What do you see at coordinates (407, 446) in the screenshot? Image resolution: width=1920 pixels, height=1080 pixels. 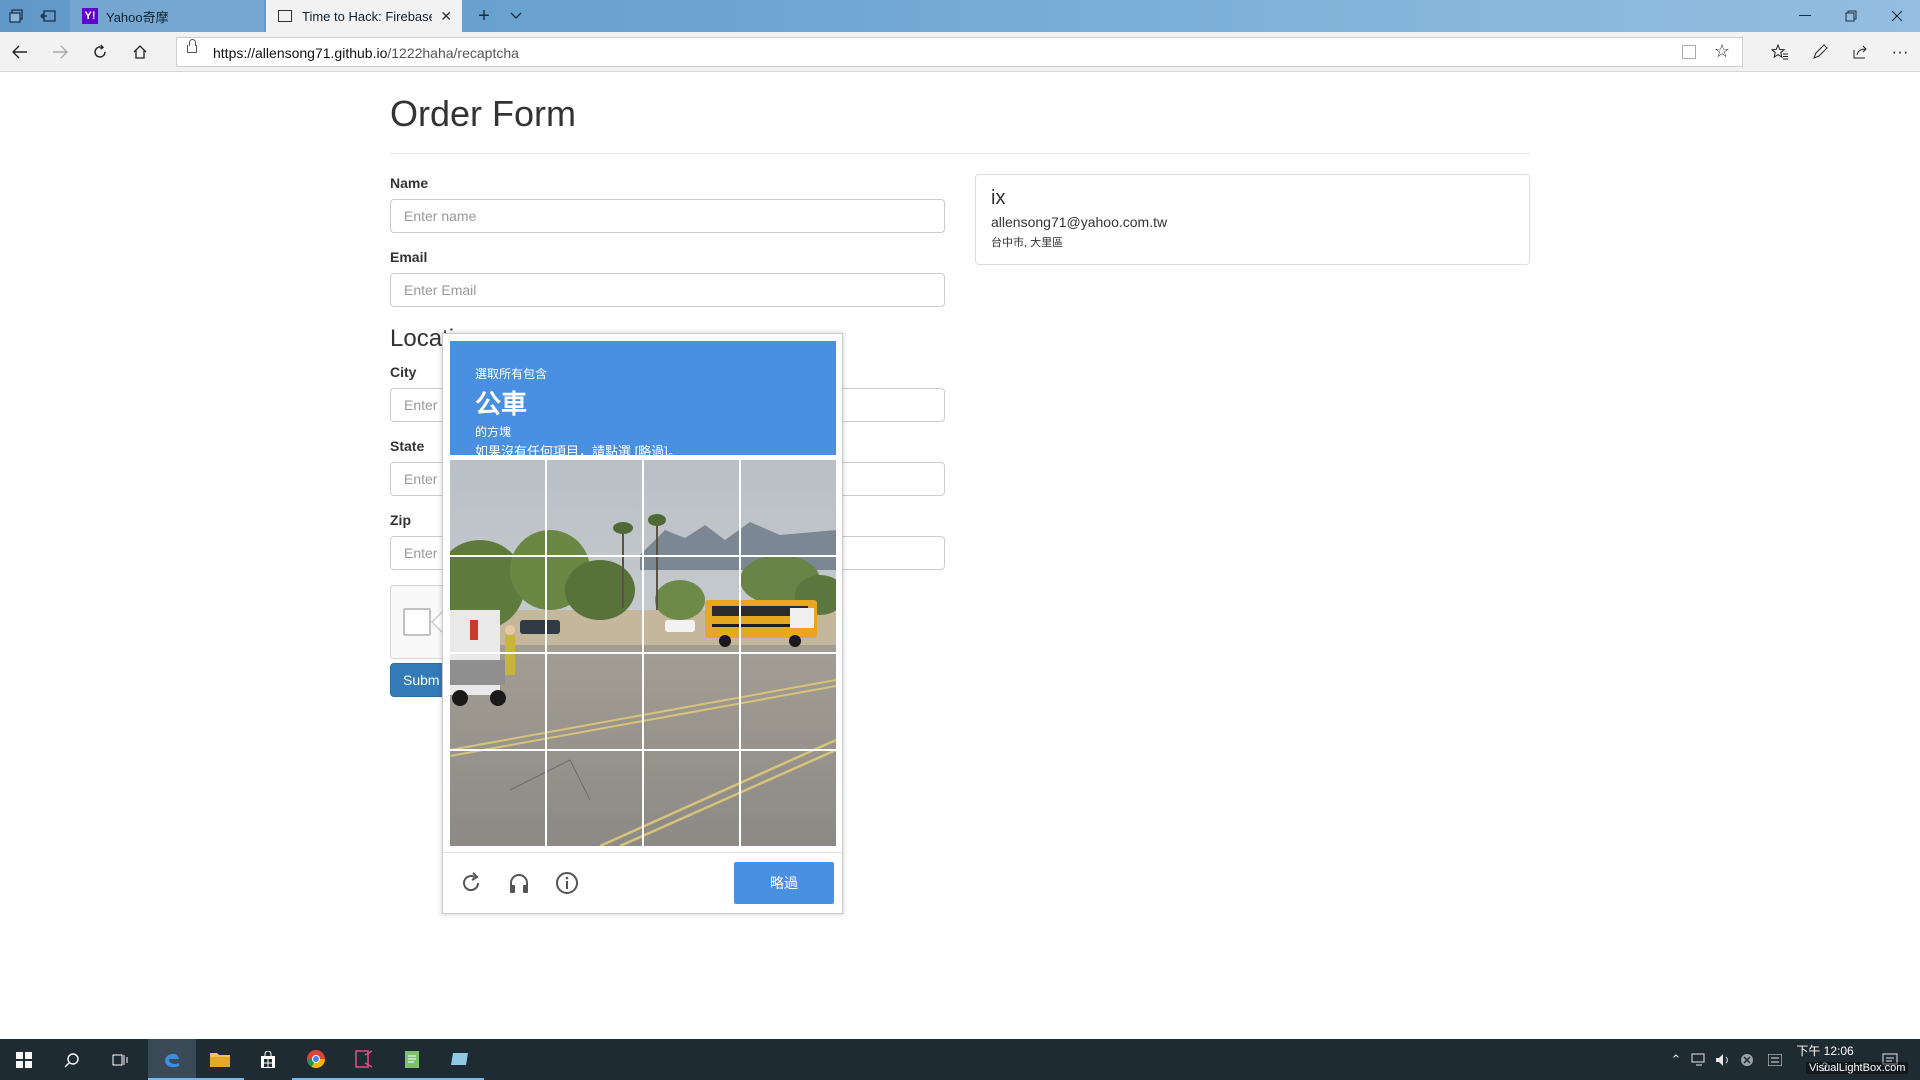 I see `state-label: State` at bounding box center [407, 446].